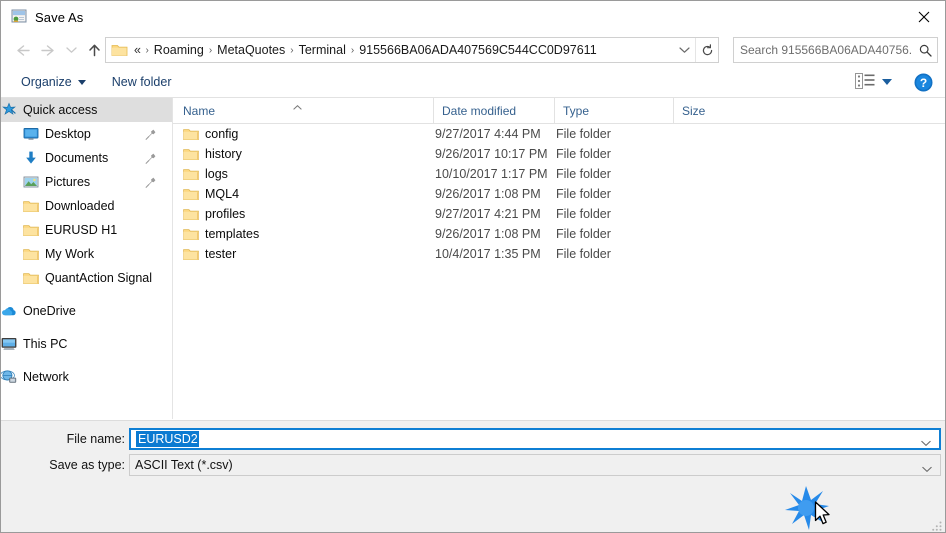 The width and height of the screenshot is (946, 533). I want to click on command-bar-right: ?, so click(898, 82).